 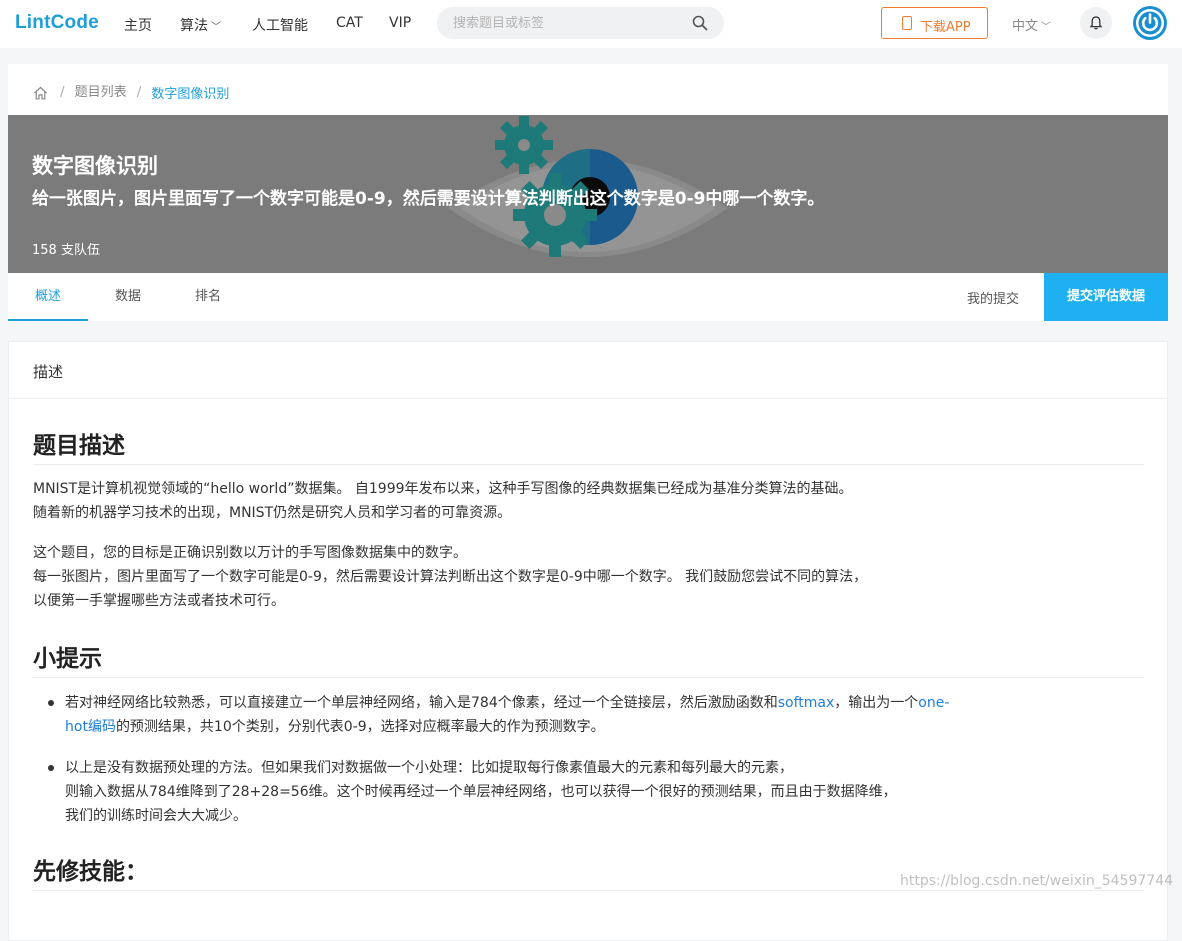 What do you see at coordinates (95, 166) in the screenshot?
I see `problem-title: 数字图像识别` at bounding box center [95, 166].